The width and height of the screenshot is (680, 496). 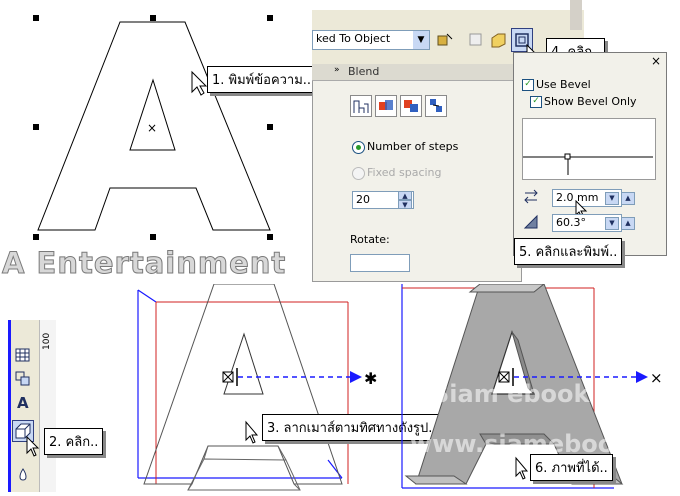 I want to click on use-bevel-checkbox: ✓, so click(x=528, y=85).